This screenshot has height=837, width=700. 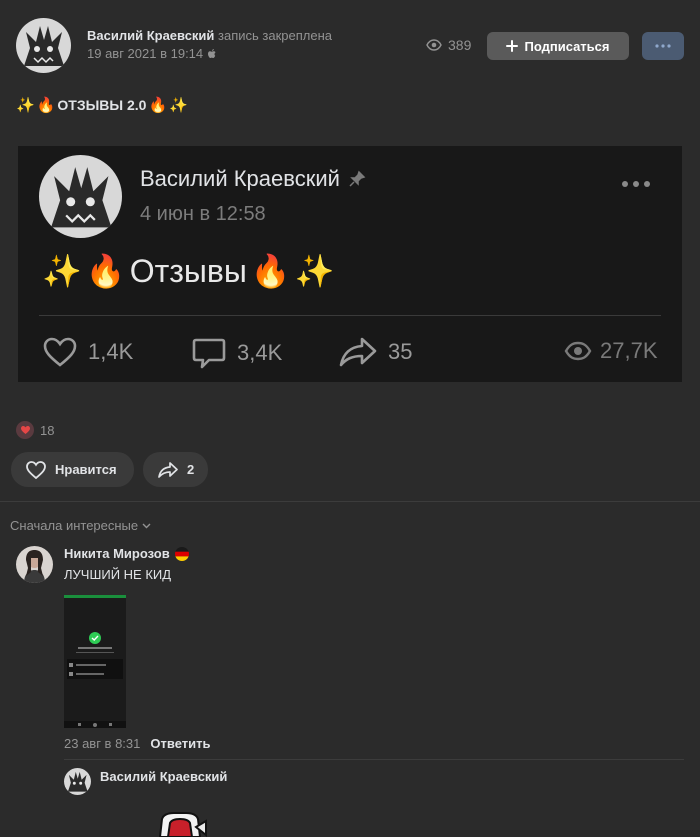 I want to click on share-count: 2, so click(x=191, y=469).